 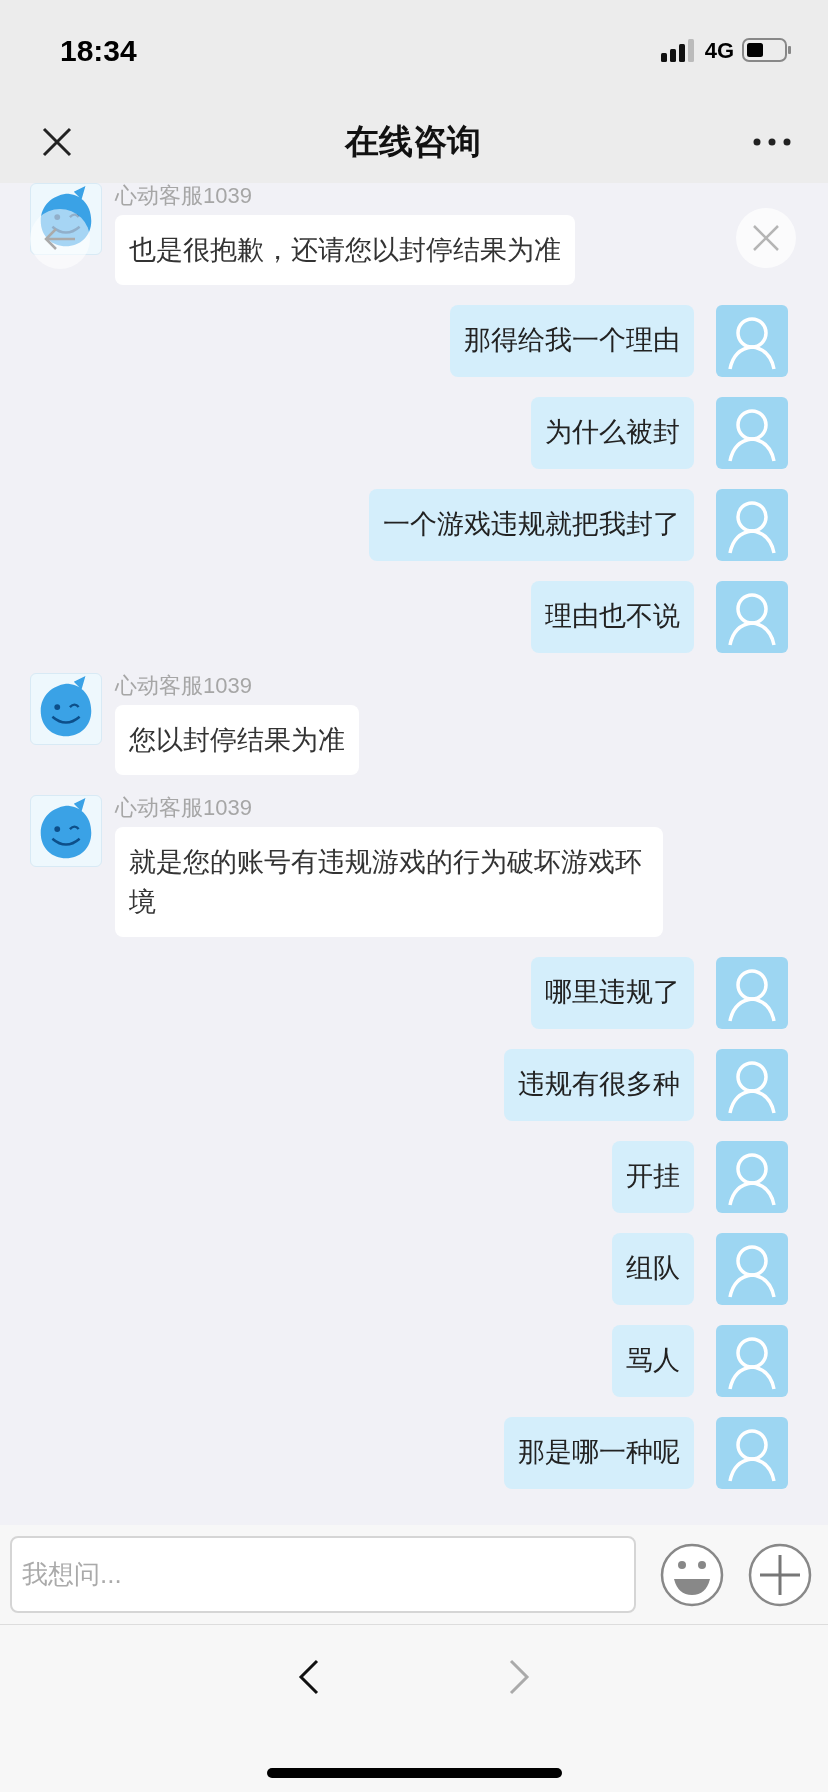 I want to click on message-bubble: 骂人, so click(x=653, y=1361).